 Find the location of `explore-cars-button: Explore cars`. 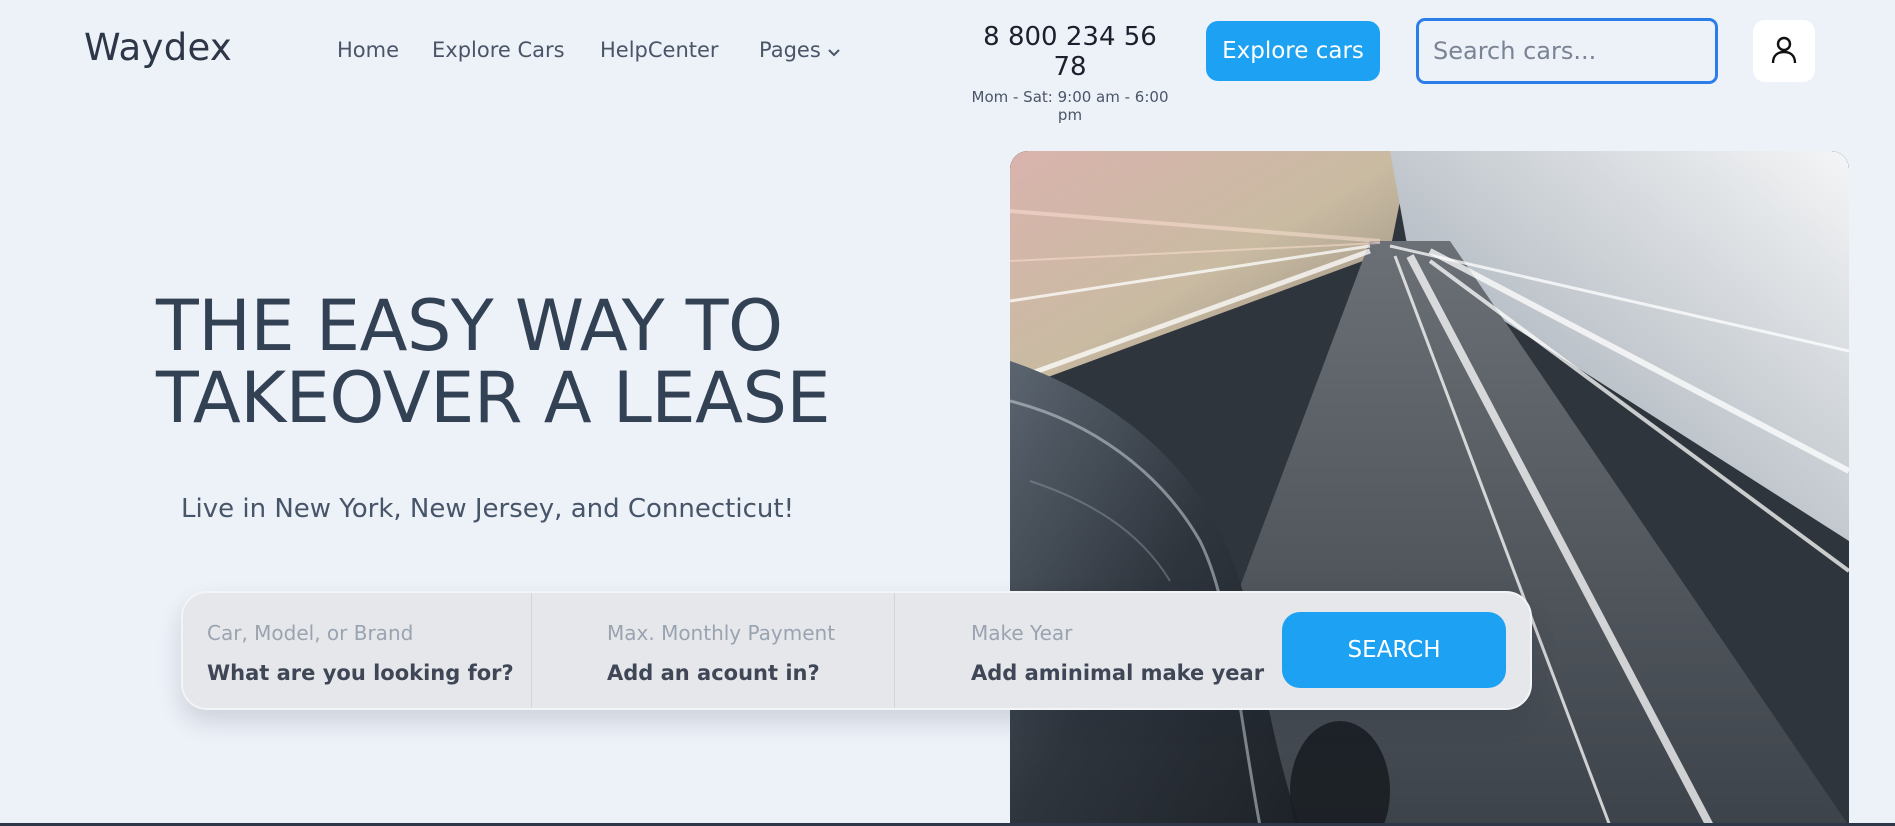

explore-cars-button: Explore cars is located at coordinates (1293, 51).